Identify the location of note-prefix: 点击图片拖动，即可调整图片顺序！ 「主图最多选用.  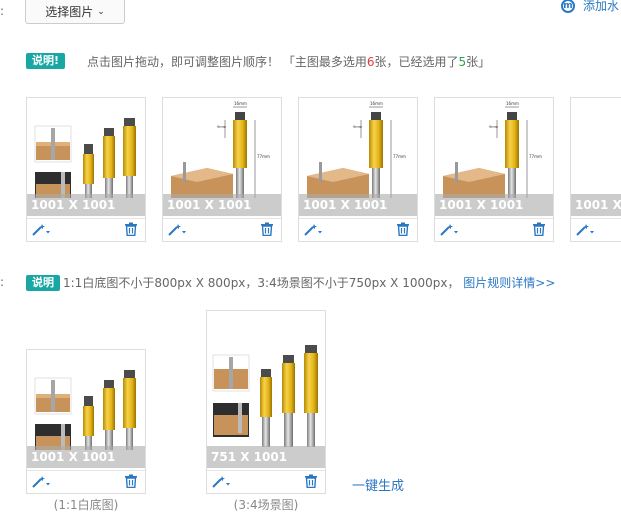
(227, 62).